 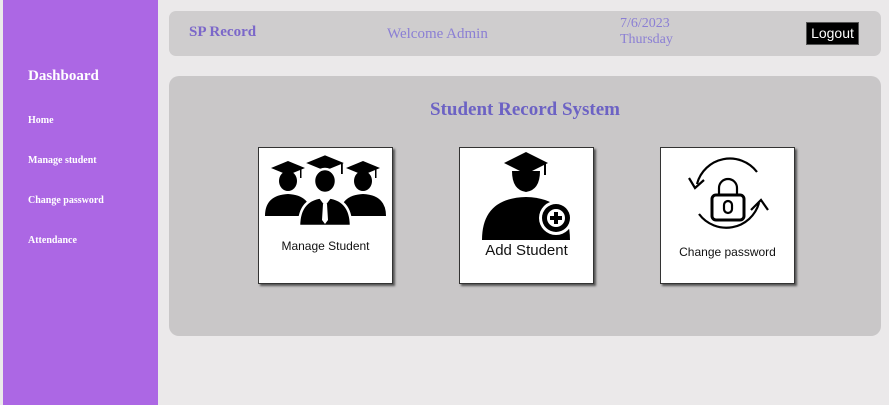 I want to click on sidebar-heading: Dashboard, so click(x=63, y=76).